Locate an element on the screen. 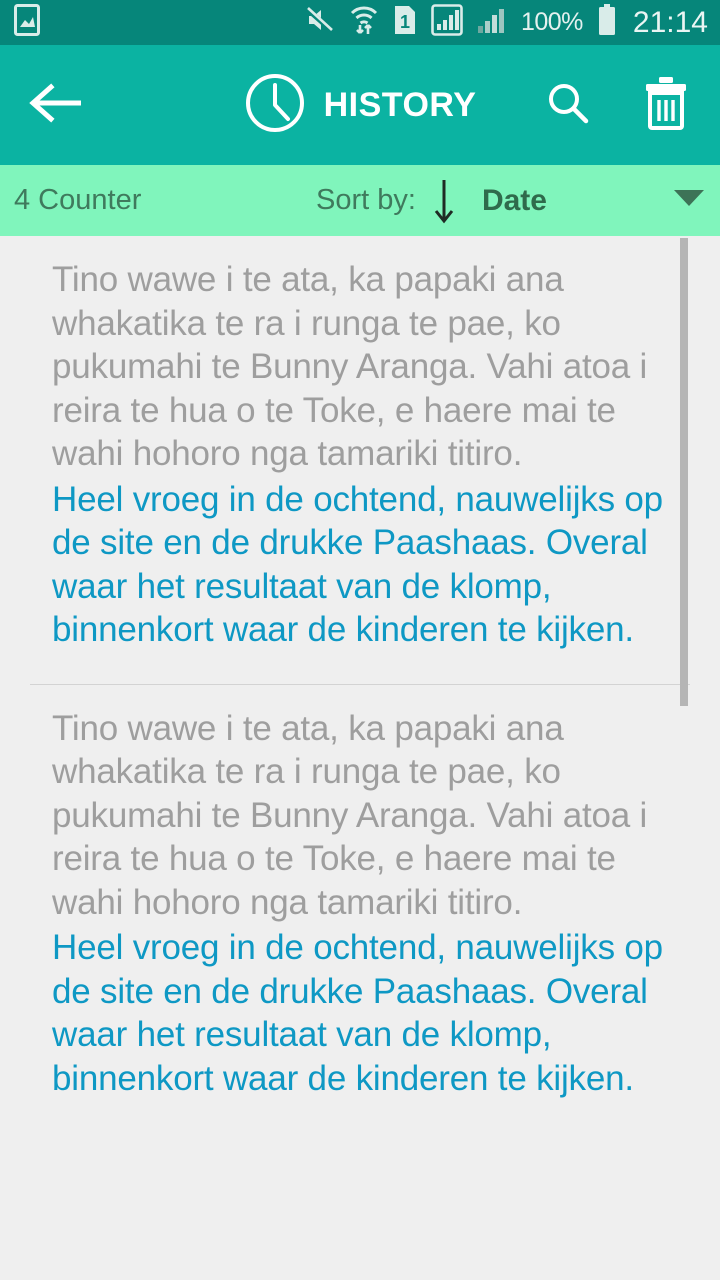  arrow-down-icon is located at coordinates (444, 201).